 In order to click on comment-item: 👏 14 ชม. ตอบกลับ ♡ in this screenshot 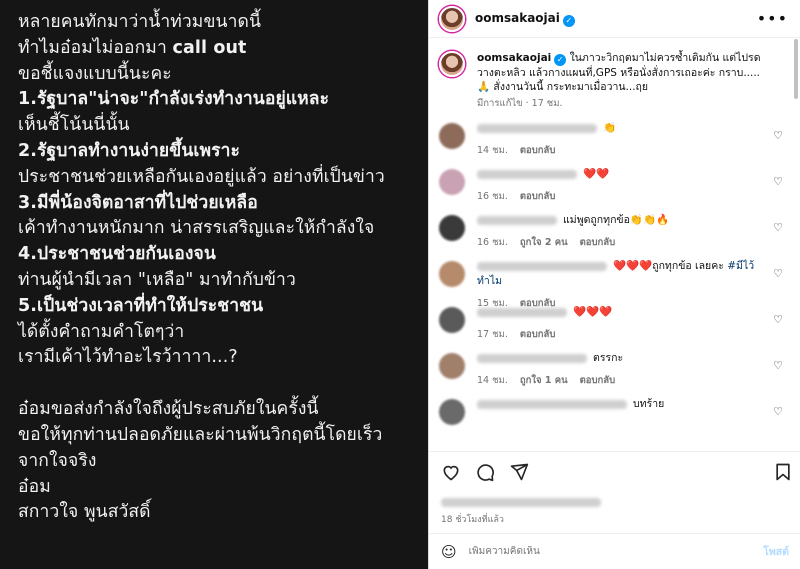, I will do `click(609, 141)`.